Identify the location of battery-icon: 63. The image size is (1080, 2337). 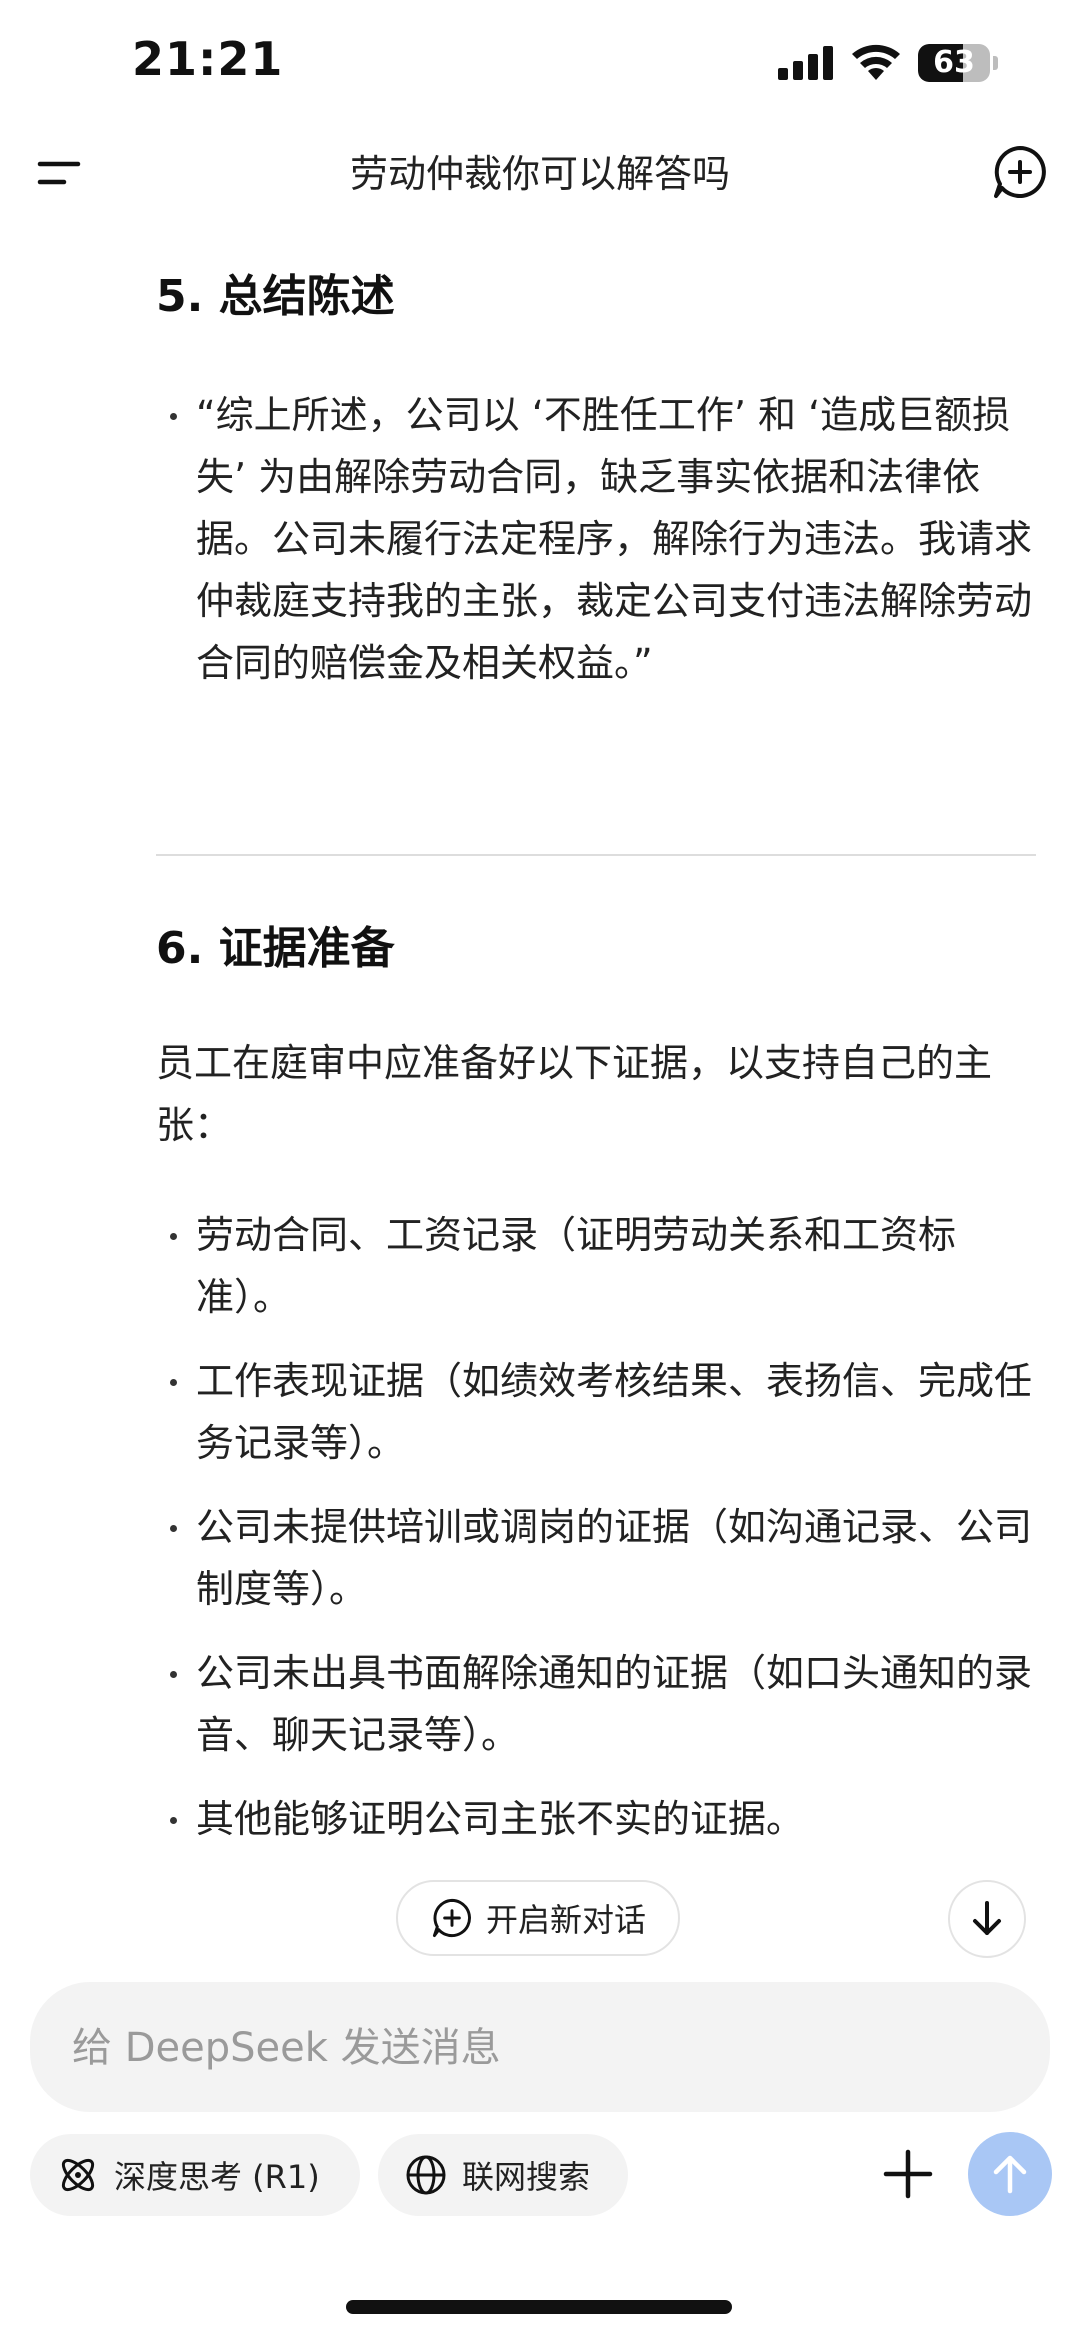
(959, 64).